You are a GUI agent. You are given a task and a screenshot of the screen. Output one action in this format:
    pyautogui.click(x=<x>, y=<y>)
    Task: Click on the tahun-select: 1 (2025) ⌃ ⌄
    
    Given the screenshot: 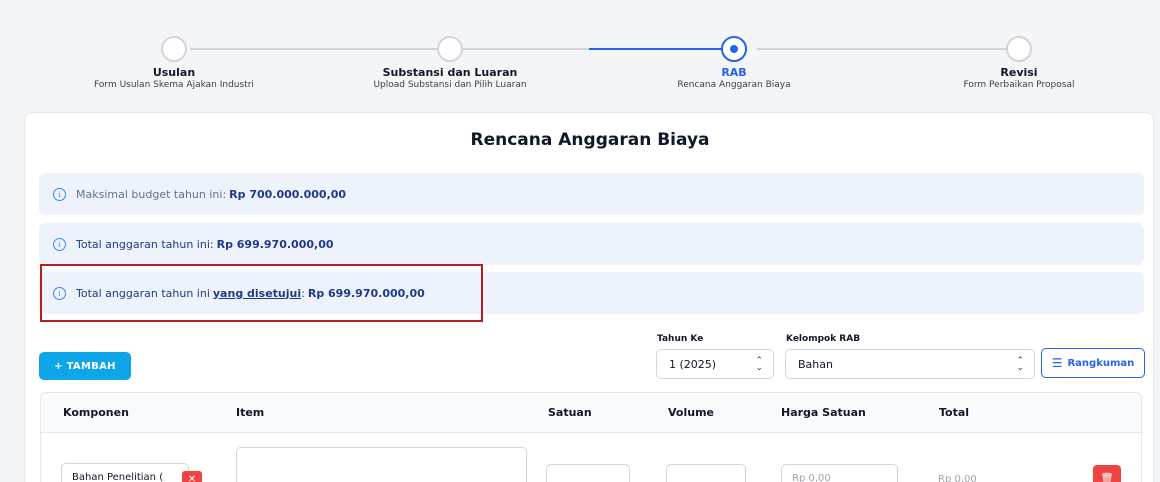 What is the action you would take?
    pyautogui.click(x=715, y=364)
    